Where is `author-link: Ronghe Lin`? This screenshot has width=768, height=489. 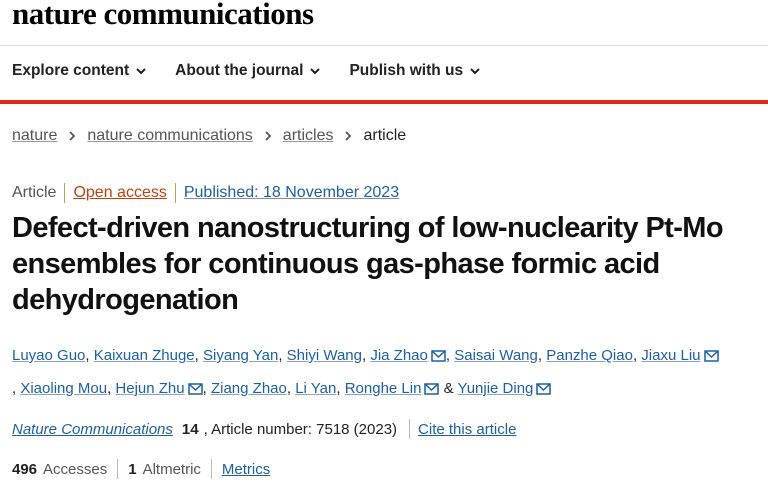 author-link: Ronghe Lin is located at coordinates (383, 388).